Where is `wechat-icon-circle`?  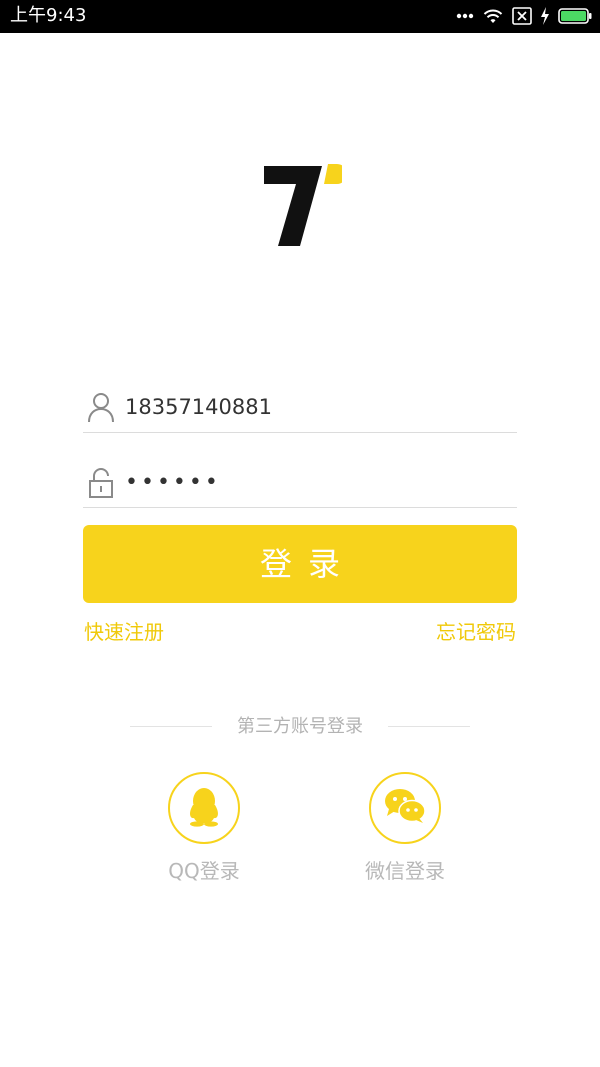 wechat-icon-circle is located at coordinates (405, 808).